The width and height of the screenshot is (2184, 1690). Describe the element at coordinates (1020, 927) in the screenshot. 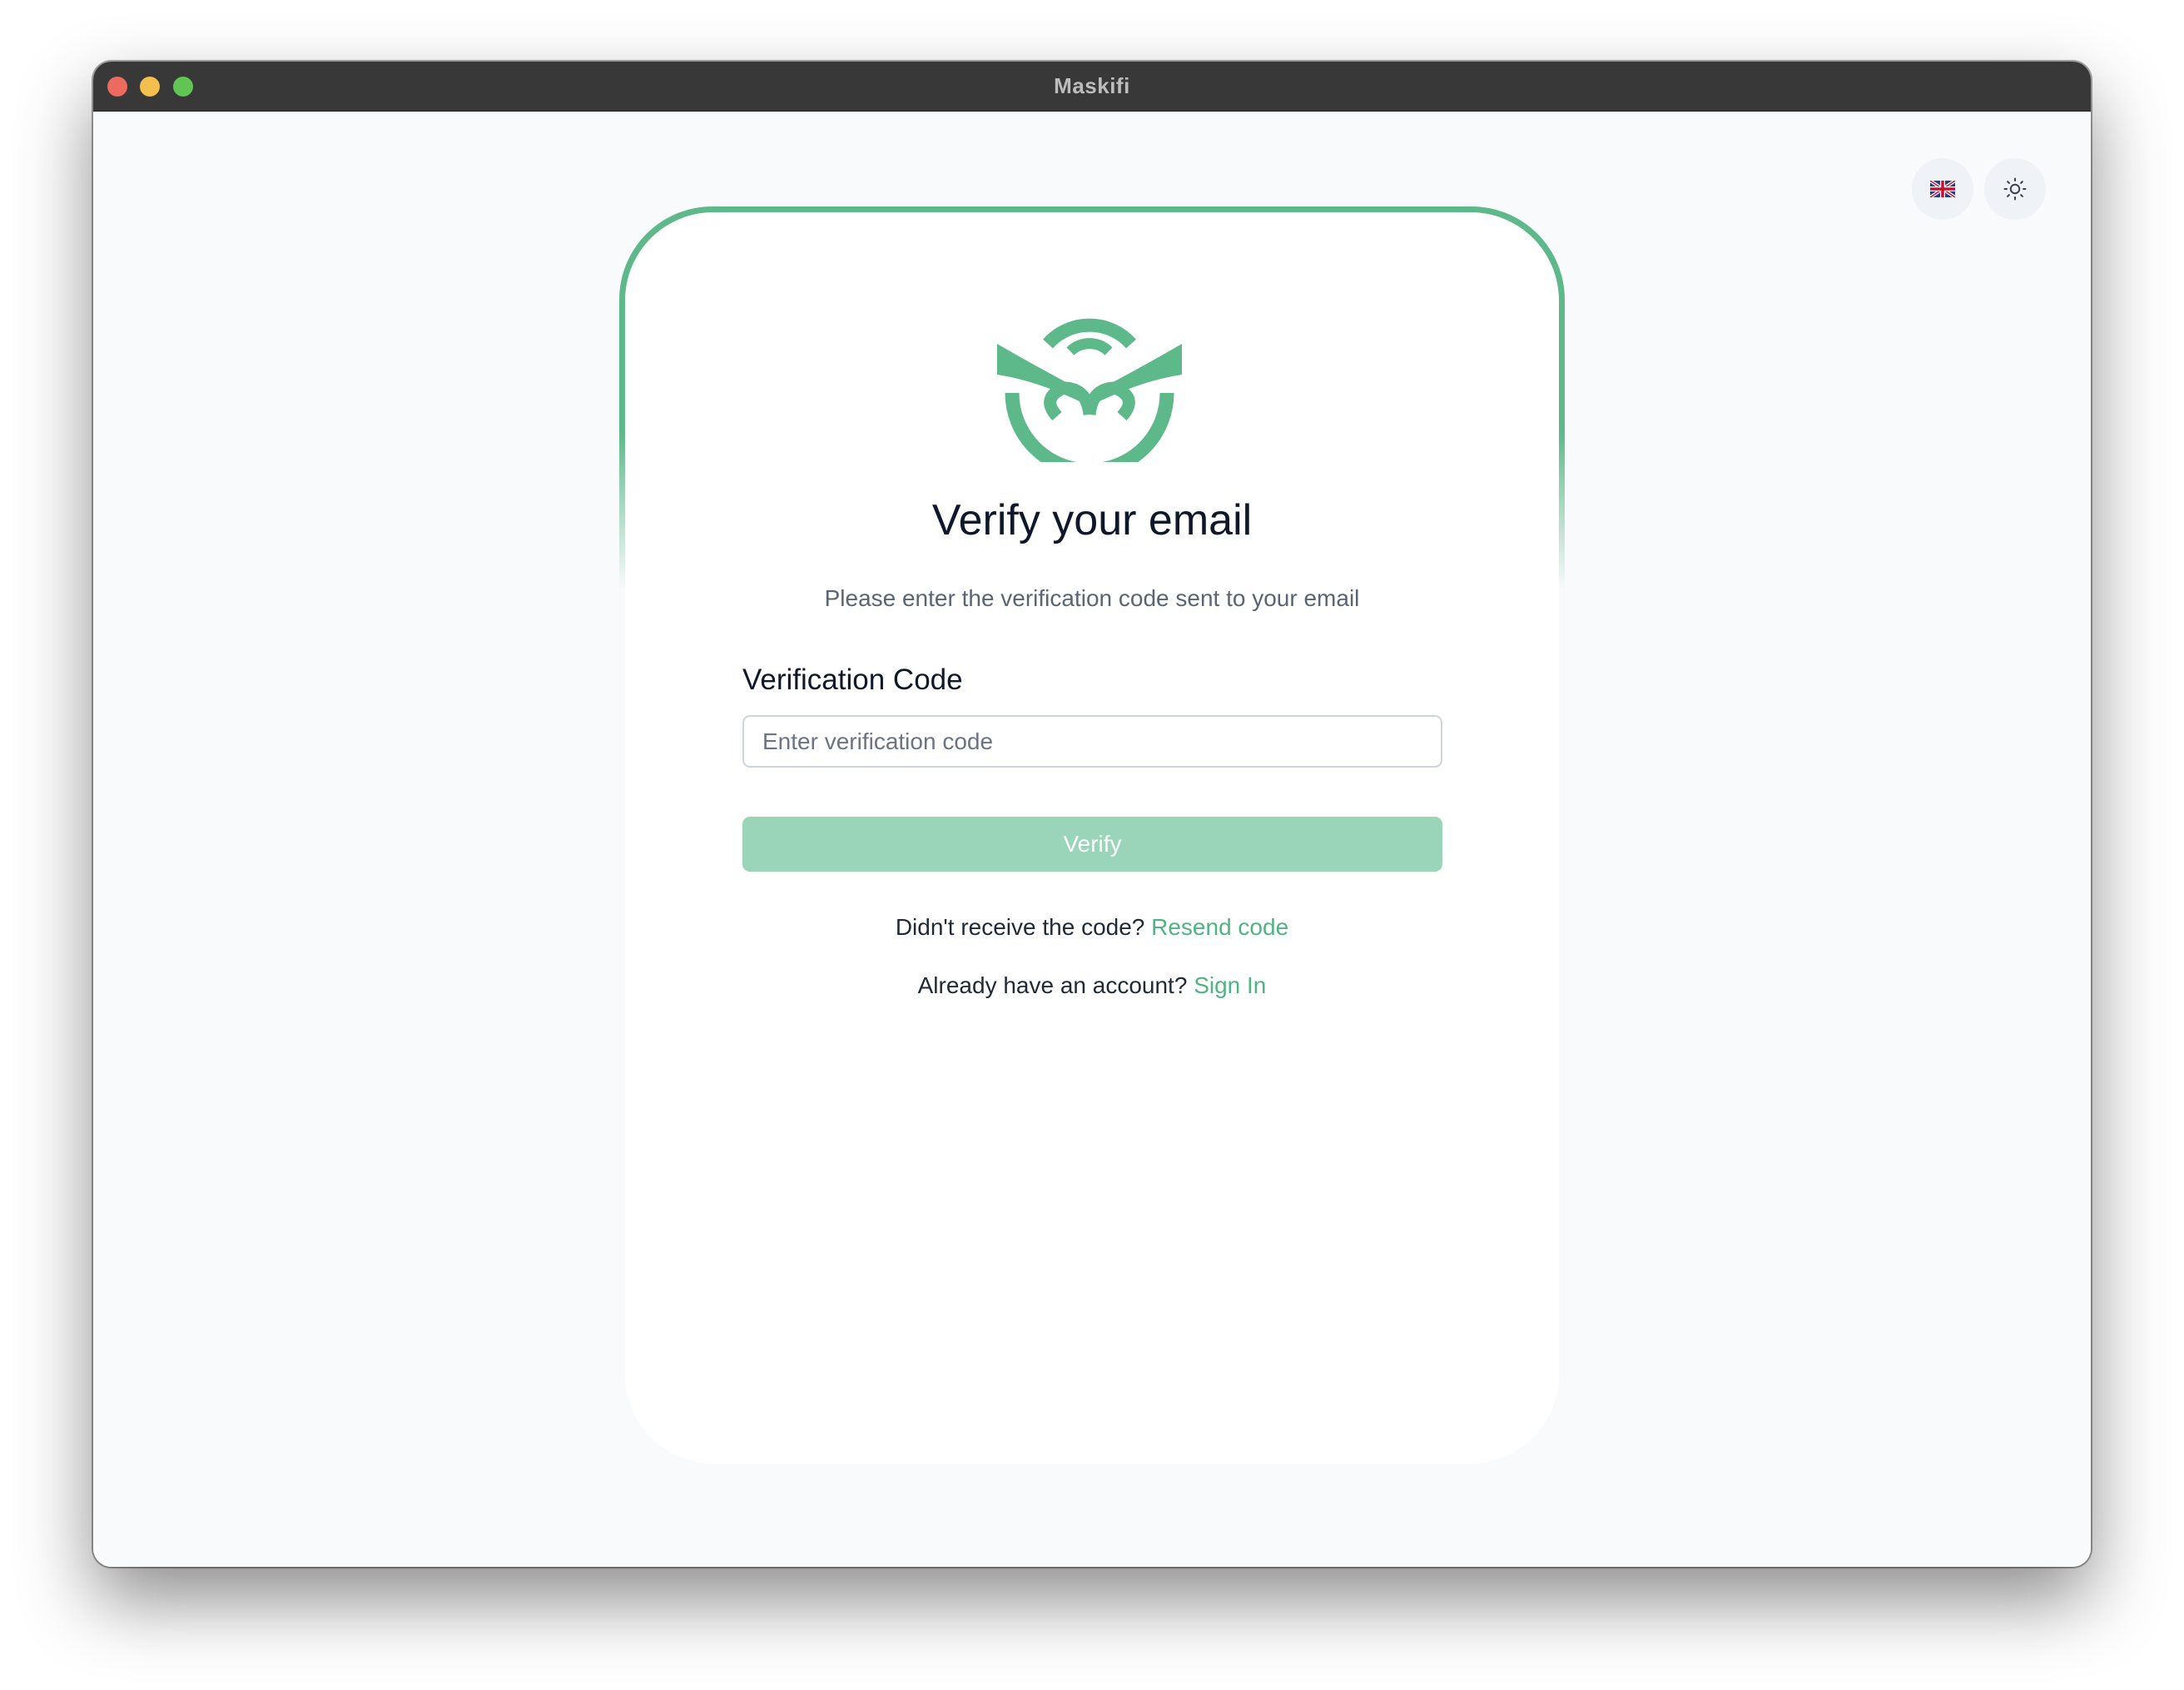

I see `resend-prompt: Didn't receive the code?` at that location.